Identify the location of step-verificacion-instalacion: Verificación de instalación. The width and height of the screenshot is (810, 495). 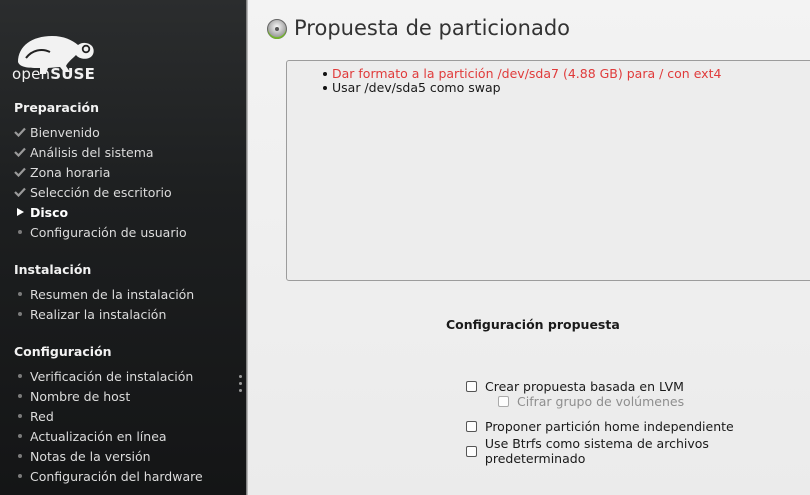
(101, 376).